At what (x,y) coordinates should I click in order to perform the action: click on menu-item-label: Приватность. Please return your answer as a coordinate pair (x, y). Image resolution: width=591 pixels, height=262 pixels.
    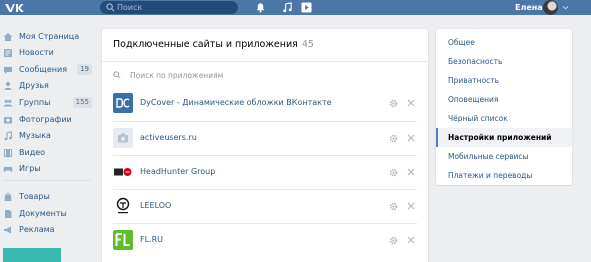
    Looking at the image, I should click on (474, 80).